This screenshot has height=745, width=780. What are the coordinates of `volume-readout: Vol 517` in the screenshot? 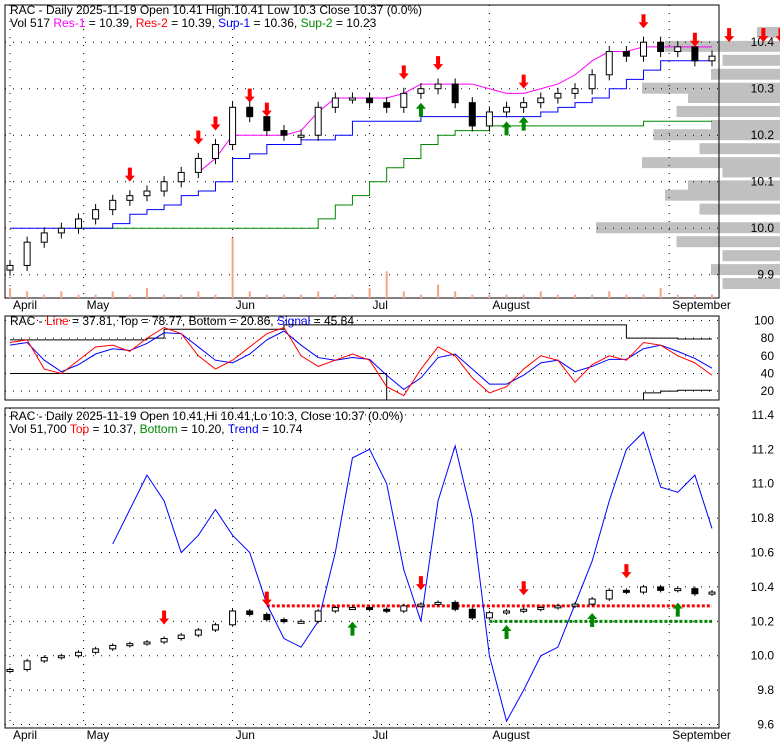 It's located at (31, 23).